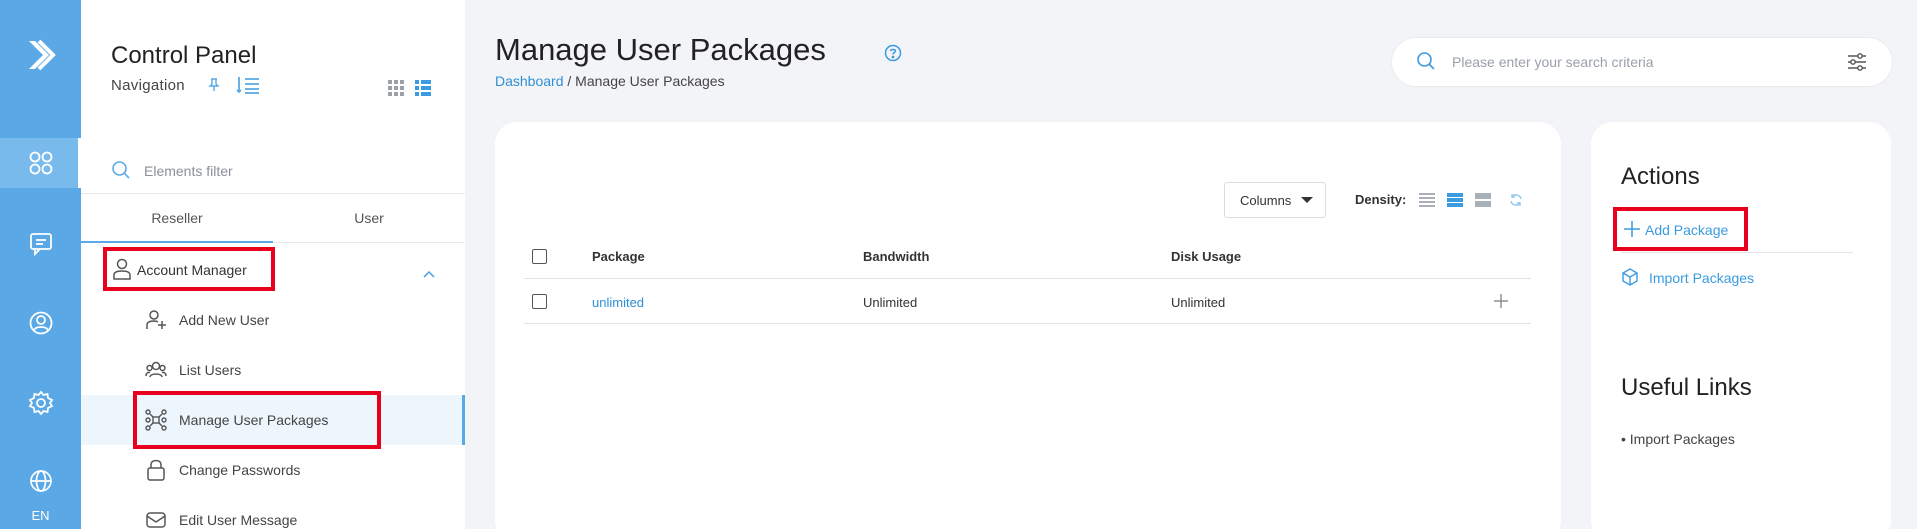 This screenshot has width=1917, height=529. Describe the element at coordinates (1630, 277) in the screenshot. I see `box-icon` at that location.